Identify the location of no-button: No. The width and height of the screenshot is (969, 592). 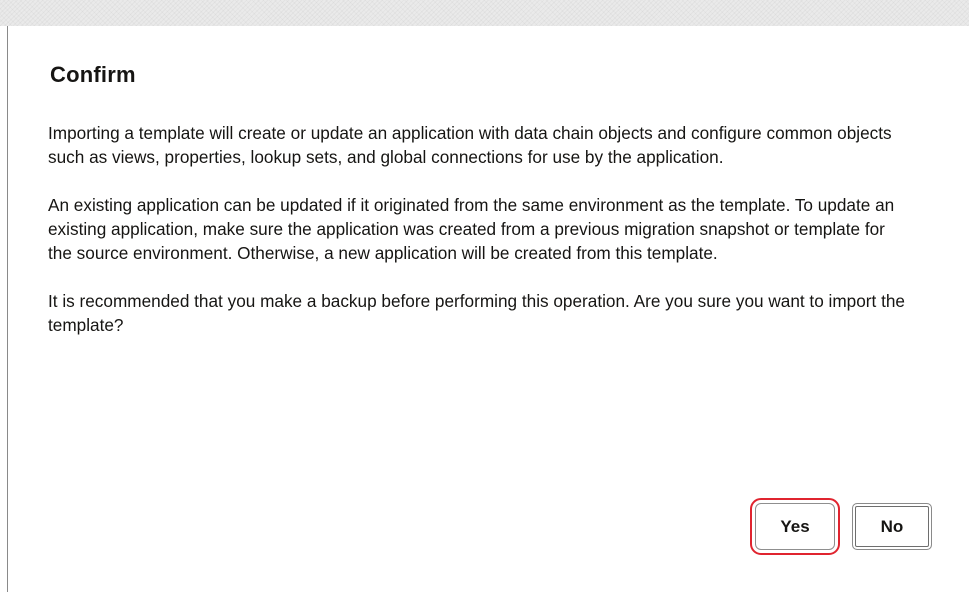
(892, 526).